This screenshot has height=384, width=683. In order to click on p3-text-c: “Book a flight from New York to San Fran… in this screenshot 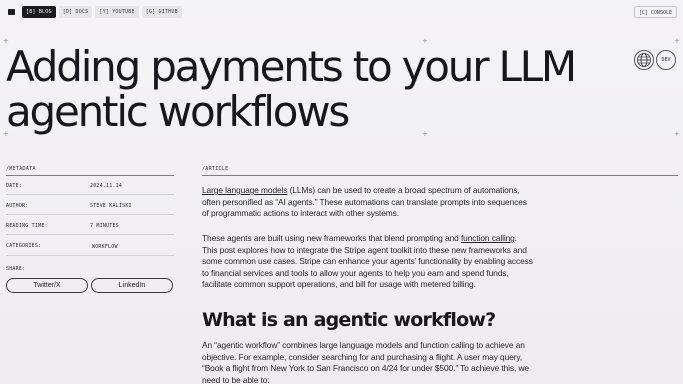, I will do `click(365, 368)`.